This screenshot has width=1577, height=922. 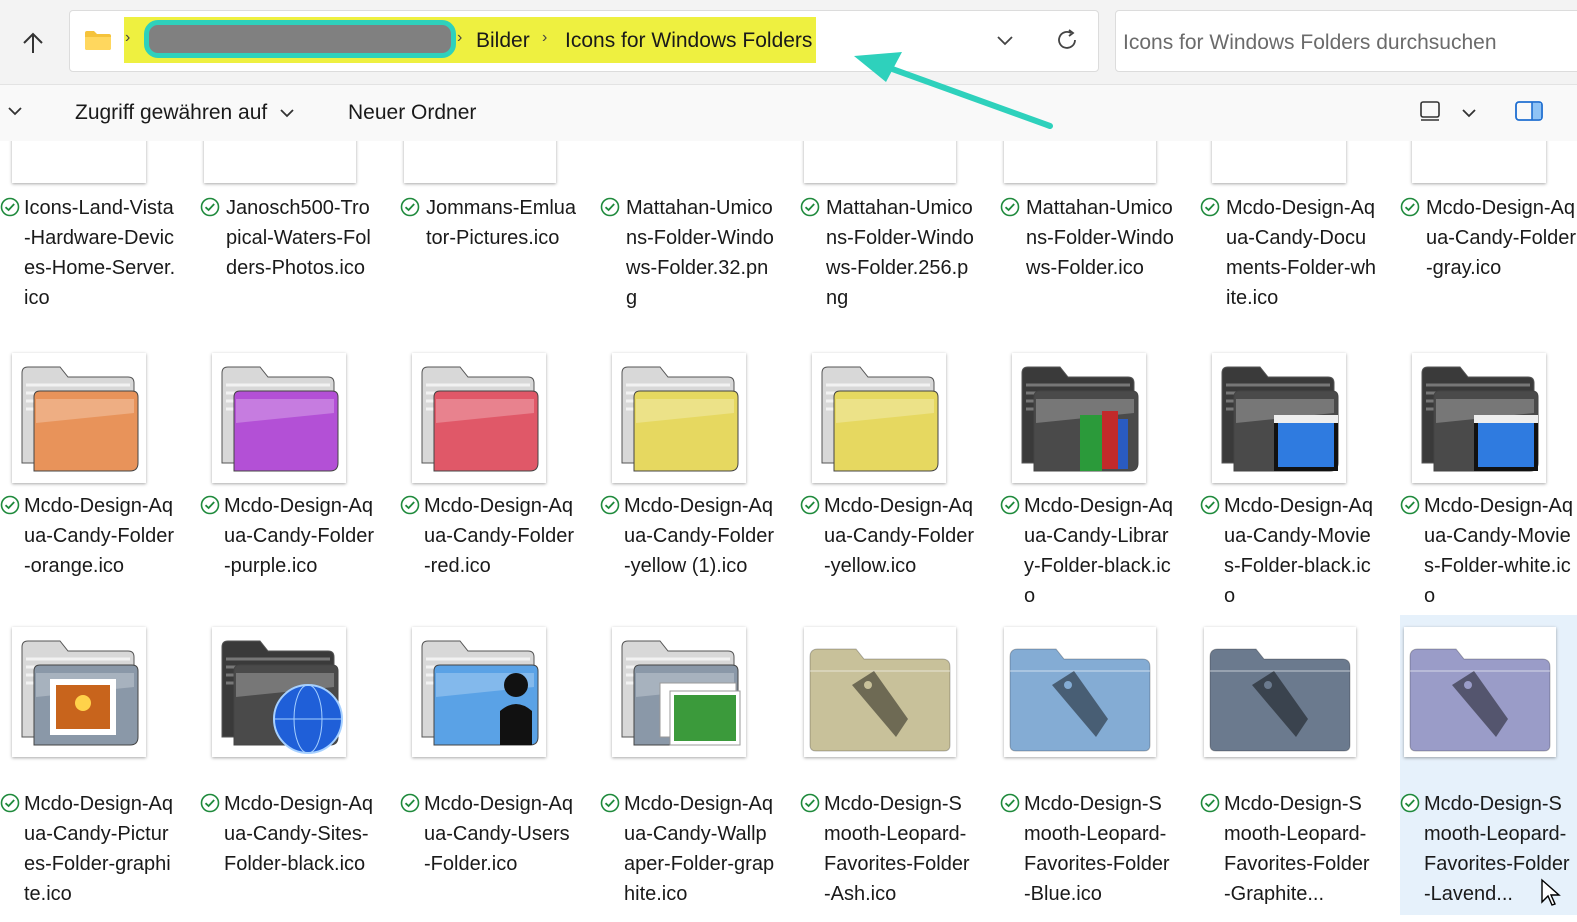 I want to click on view-layout-icon, so click(x=1430, y=111).